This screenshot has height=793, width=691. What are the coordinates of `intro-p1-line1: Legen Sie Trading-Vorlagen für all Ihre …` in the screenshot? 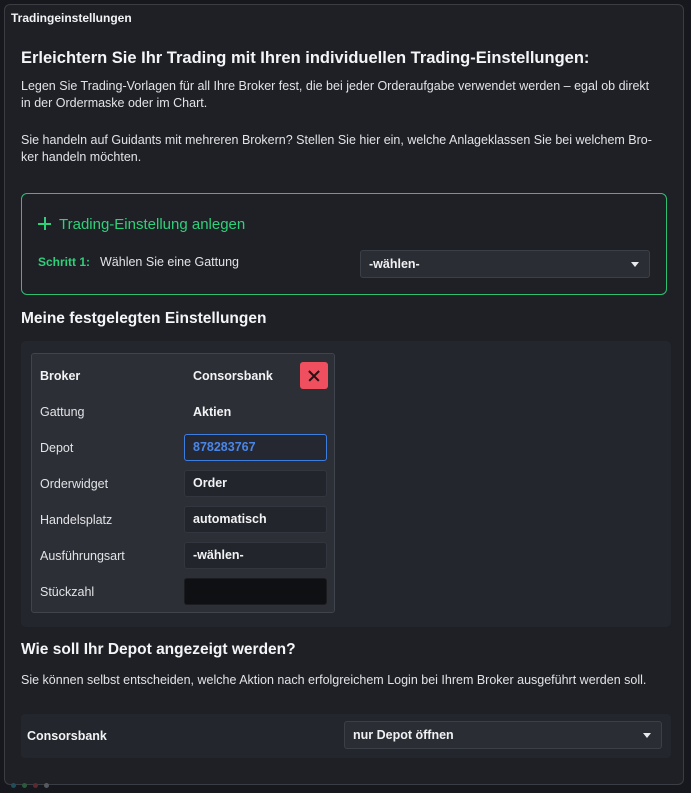 It's located at (335, 86).